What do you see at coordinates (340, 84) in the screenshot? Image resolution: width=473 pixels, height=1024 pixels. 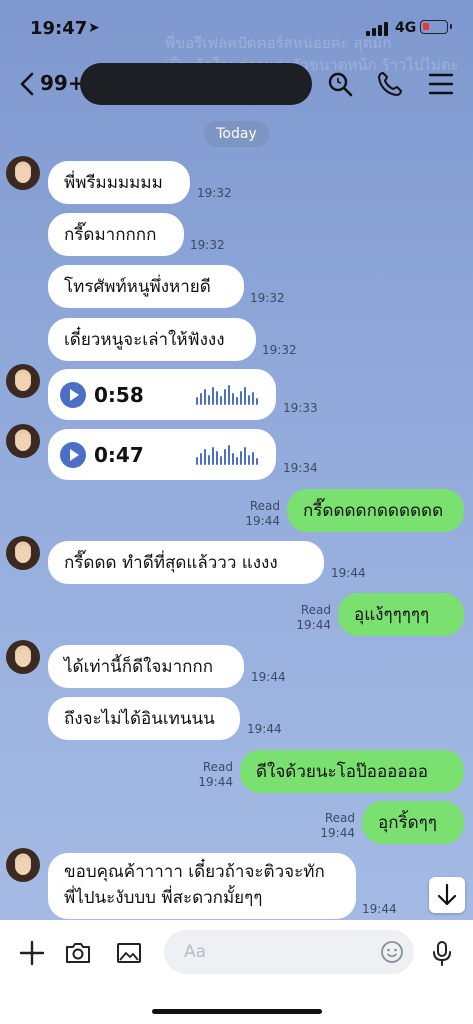 I see `search-icon` at bounding box center [340, 84].